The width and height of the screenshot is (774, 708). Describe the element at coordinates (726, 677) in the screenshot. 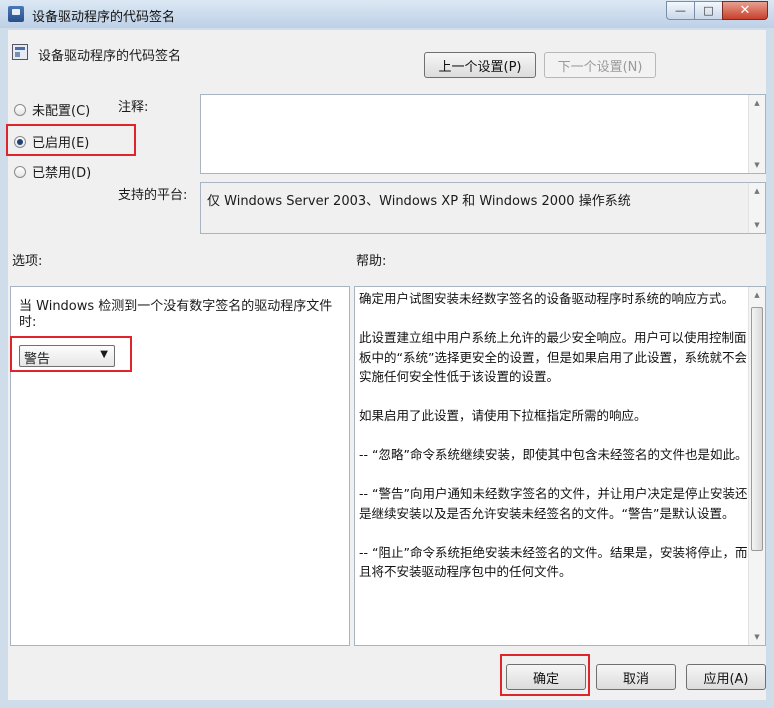

I see `apply-button: 应用(A)` at that location.